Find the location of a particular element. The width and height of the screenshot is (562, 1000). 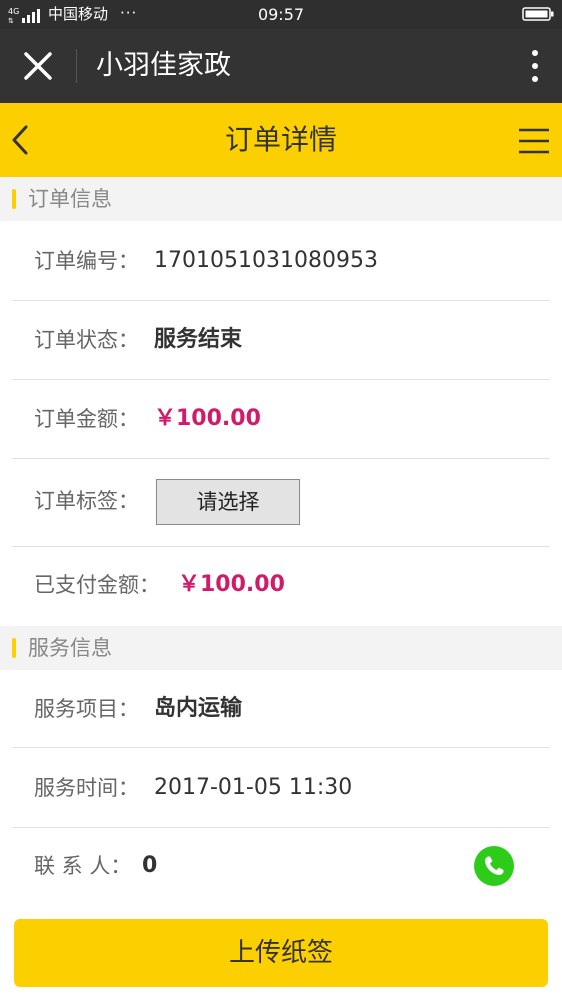

hamburger-menu-icon is located at coordinates (534, 141).